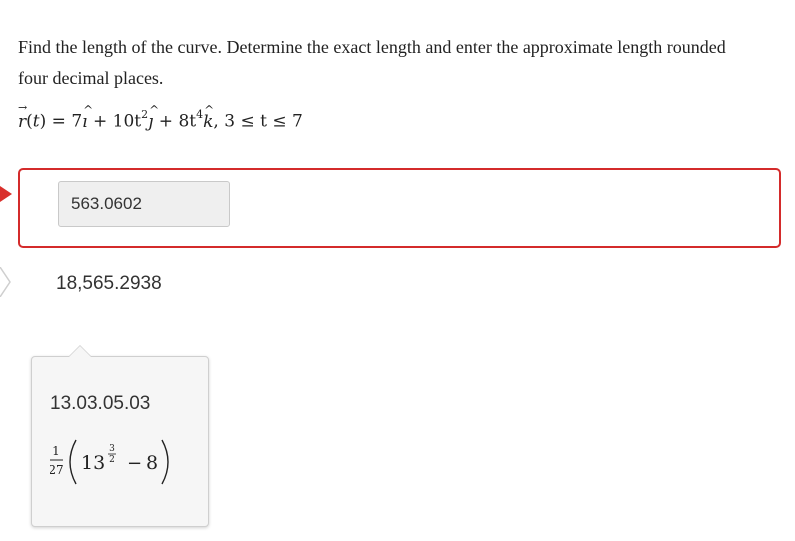  I want to click on unit-k: k, so click(208, 117).